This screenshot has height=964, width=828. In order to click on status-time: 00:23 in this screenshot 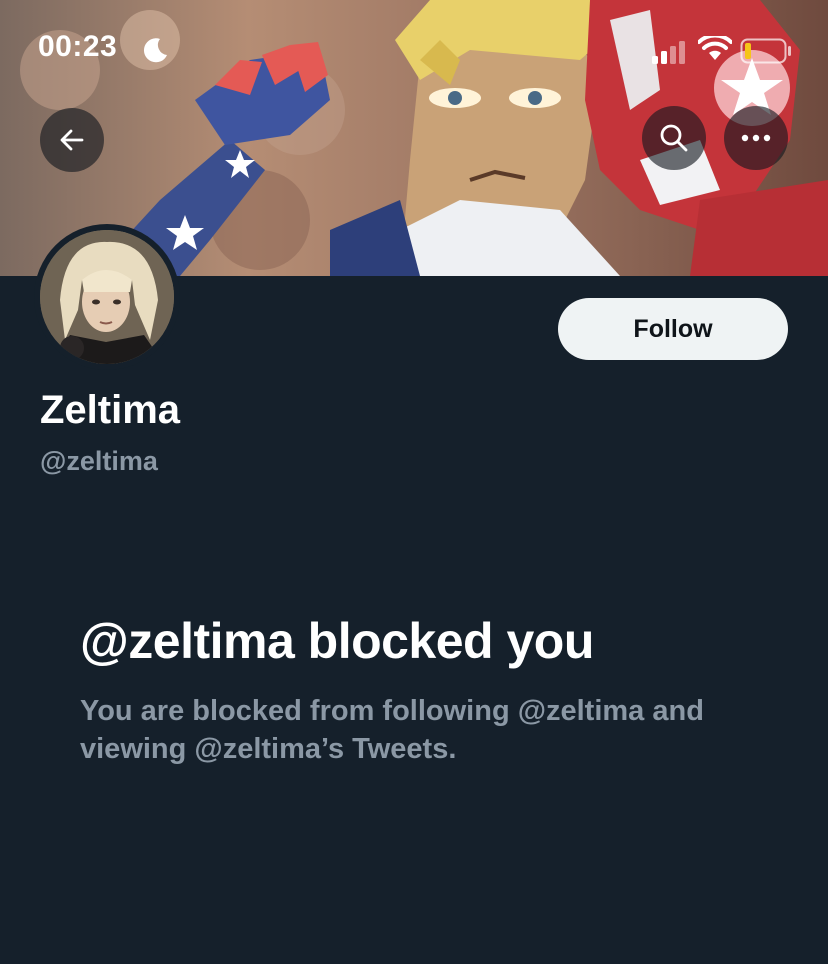, I will do `click(78, 46)`.